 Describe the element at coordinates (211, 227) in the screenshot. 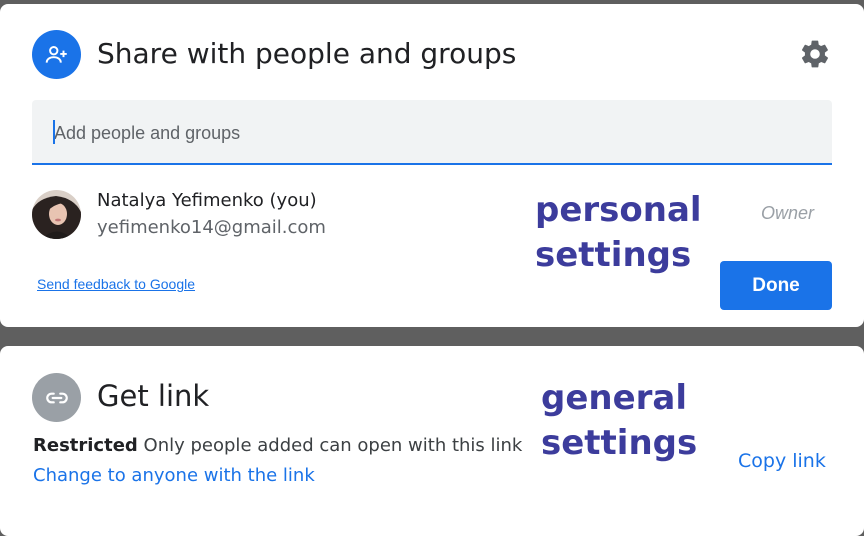

I see `user-email: yefimenko14@gmail.com` at that location.